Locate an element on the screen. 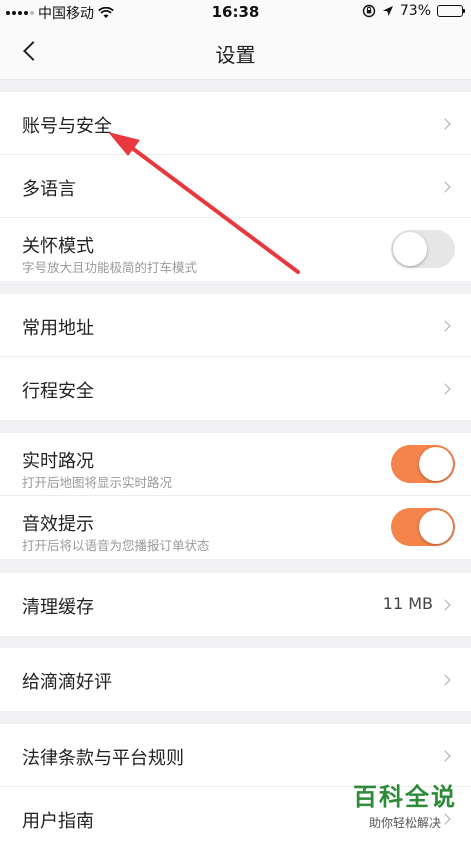 The height and width of the screenshot is (841, 471). row-language: 多语言 is located at coordinates (235, 186).